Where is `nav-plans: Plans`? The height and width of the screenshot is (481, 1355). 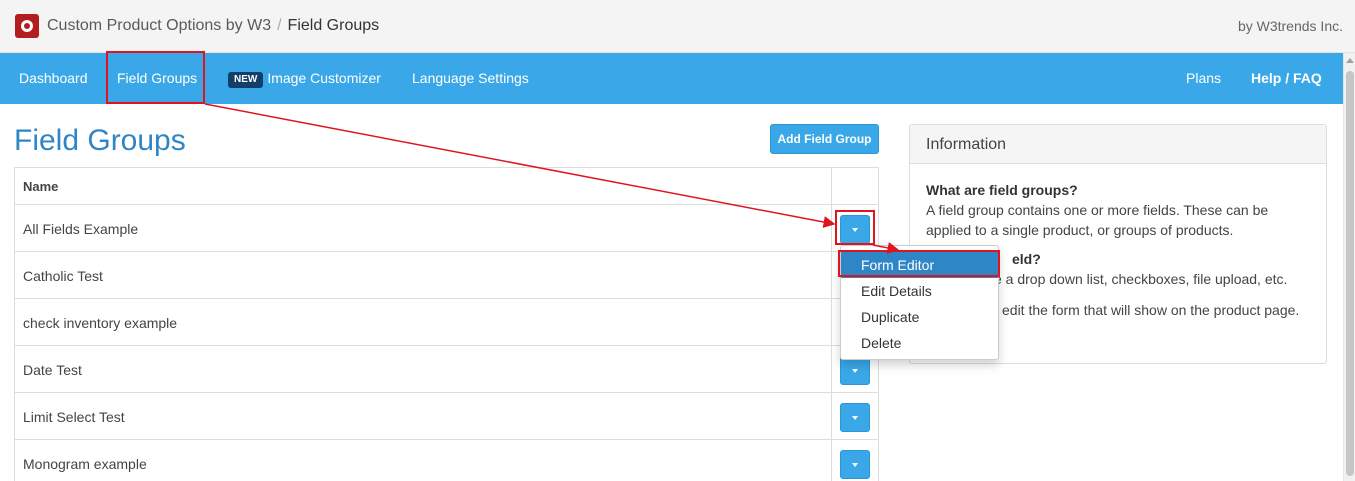 nav-plans: Plans is located at coordinates (1203, 78).